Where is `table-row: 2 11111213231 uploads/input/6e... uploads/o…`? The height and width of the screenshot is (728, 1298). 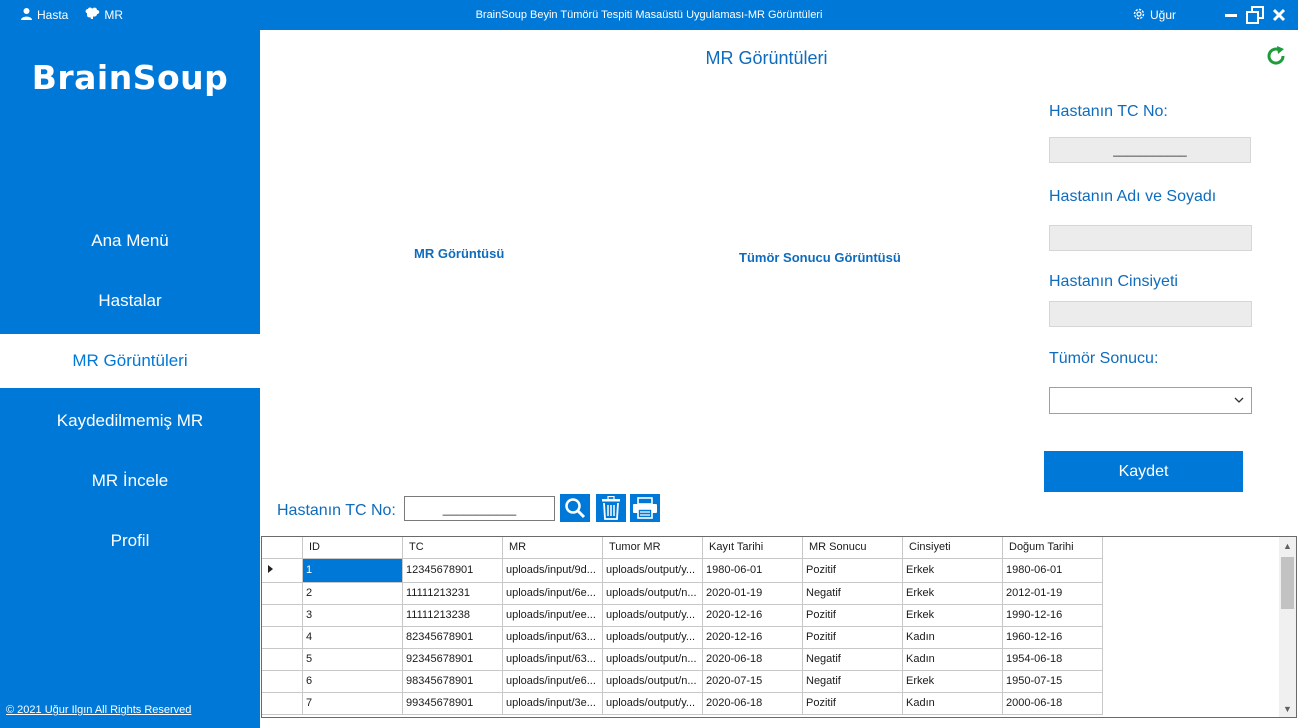
table-row: 2 11111213231 uploads/input/6e... uploads/o… is located at coordinates (682, 593).